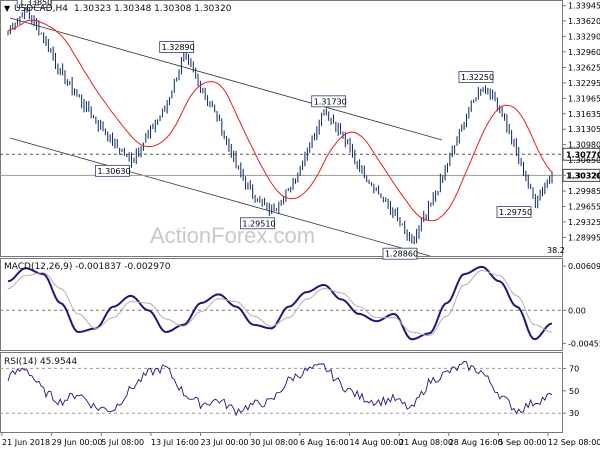 The image size is (600, 450). Describe the element at coordinates (87, 267) in the screenshot. I see `macd-title: MACD(12,26,9) -0.001837 -0.002970` at that location.